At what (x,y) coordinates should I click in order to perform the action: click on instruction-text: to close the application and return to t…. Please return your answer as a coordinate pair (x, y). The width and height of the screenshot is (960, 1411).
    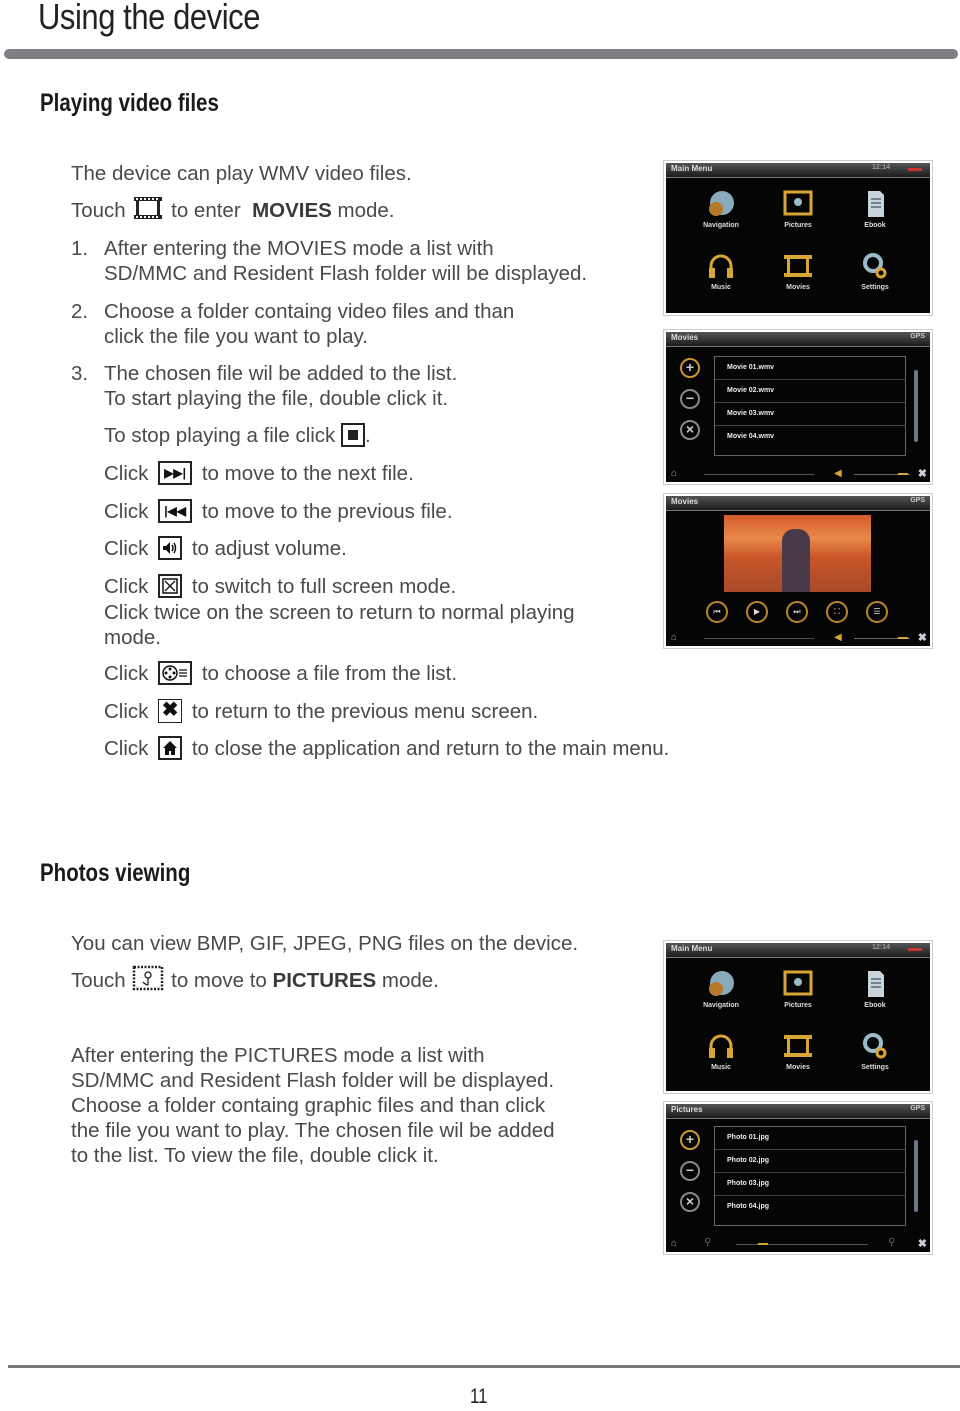
    Looking at the image, I should click on (430, 748).